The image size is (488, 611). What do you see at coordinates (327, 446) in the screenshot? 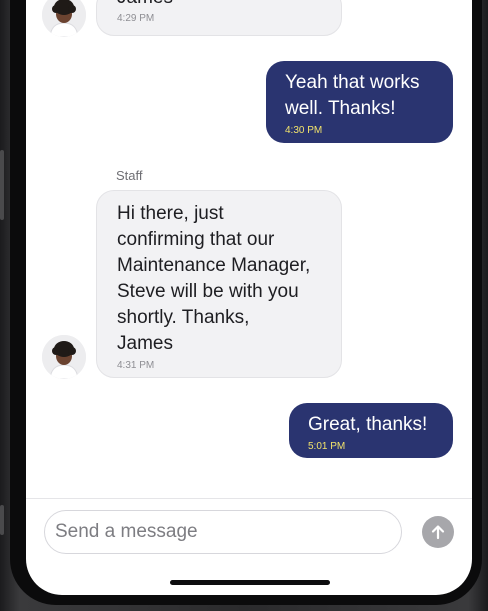
I see `message-time: 5:01 PM` at bounding box center [327, 446].